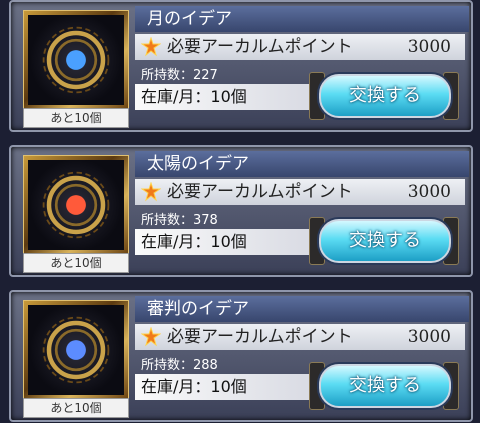 This screenshot has width=480, height=423. What do you see at coordinates (302, 309) in the screenshot?
I see `item-title: 審判のイデア` at bounding box center [302, 309].